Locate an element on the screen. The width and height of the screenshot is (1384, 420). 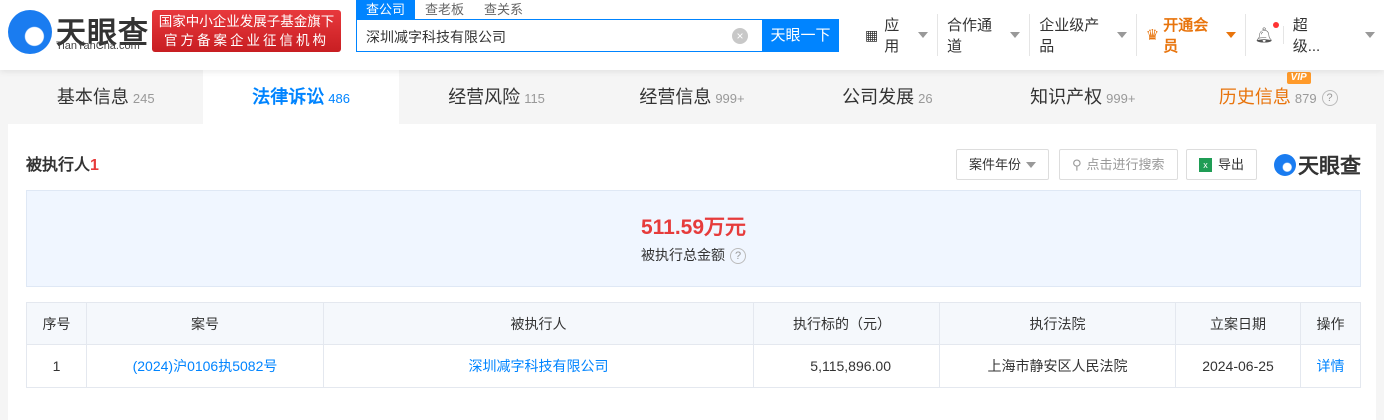
logo-subtitle: TianYanCha.com is located at coordinates (98, 46).